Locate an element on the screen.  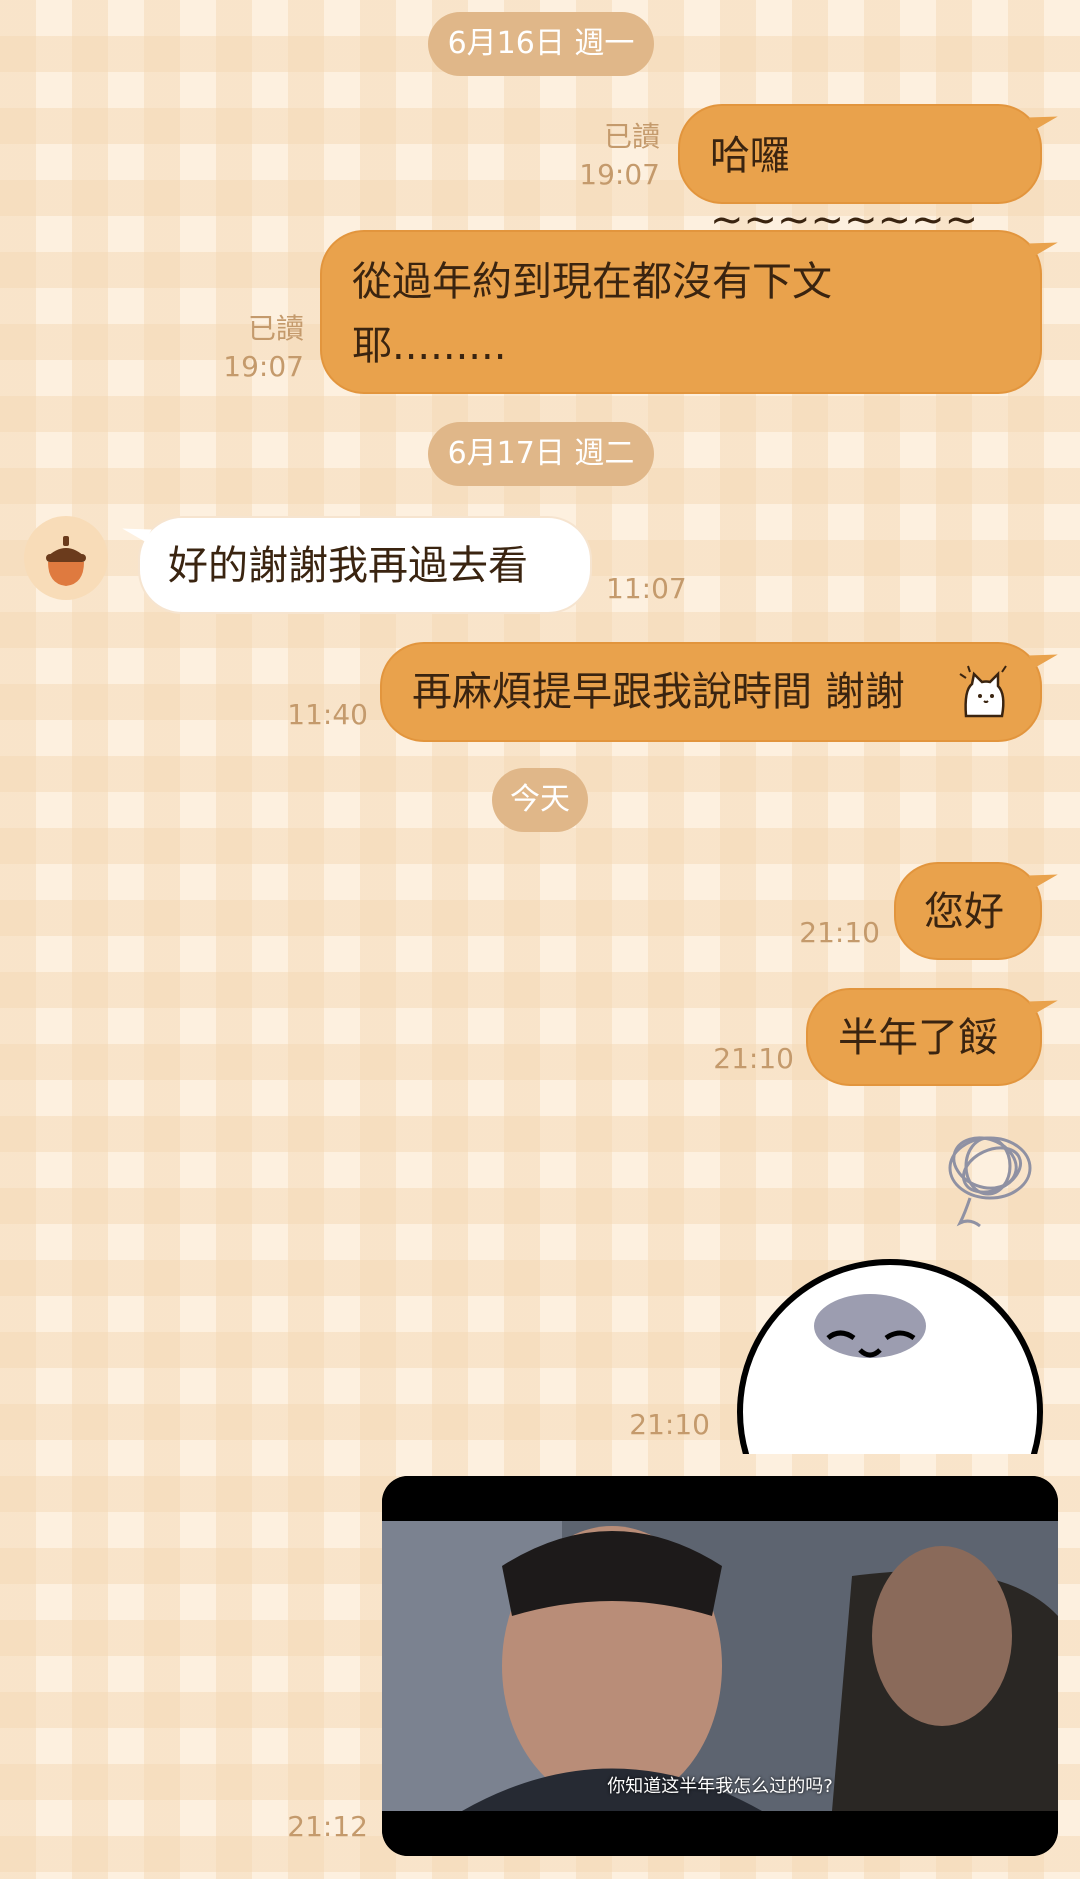
avatar is located at coordinates (66, 558).